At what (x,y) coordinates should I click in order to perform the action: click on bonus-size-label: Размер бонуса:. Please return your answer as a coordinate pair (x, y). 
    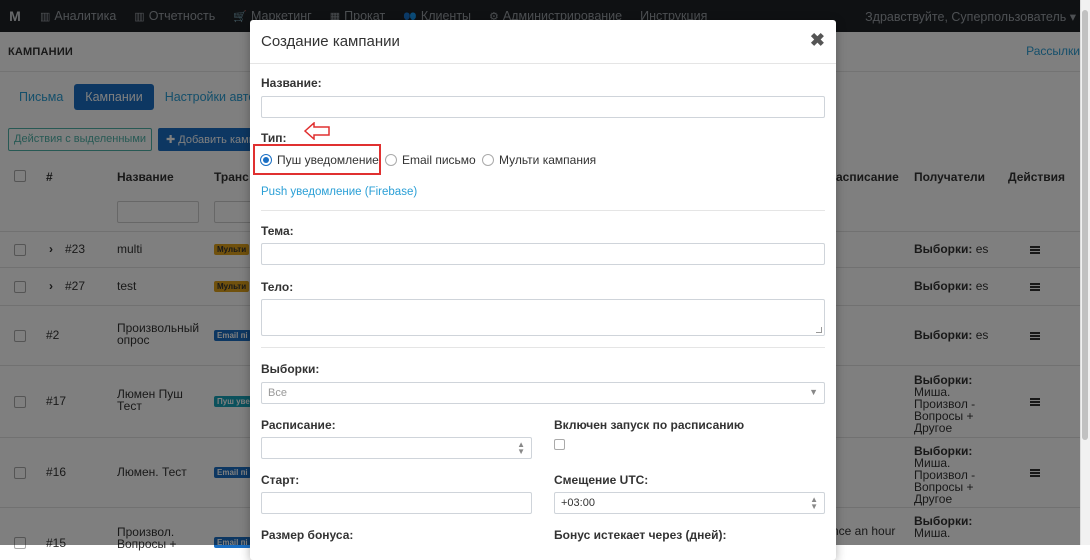
    Looking at the image, I should click on (307, 535).